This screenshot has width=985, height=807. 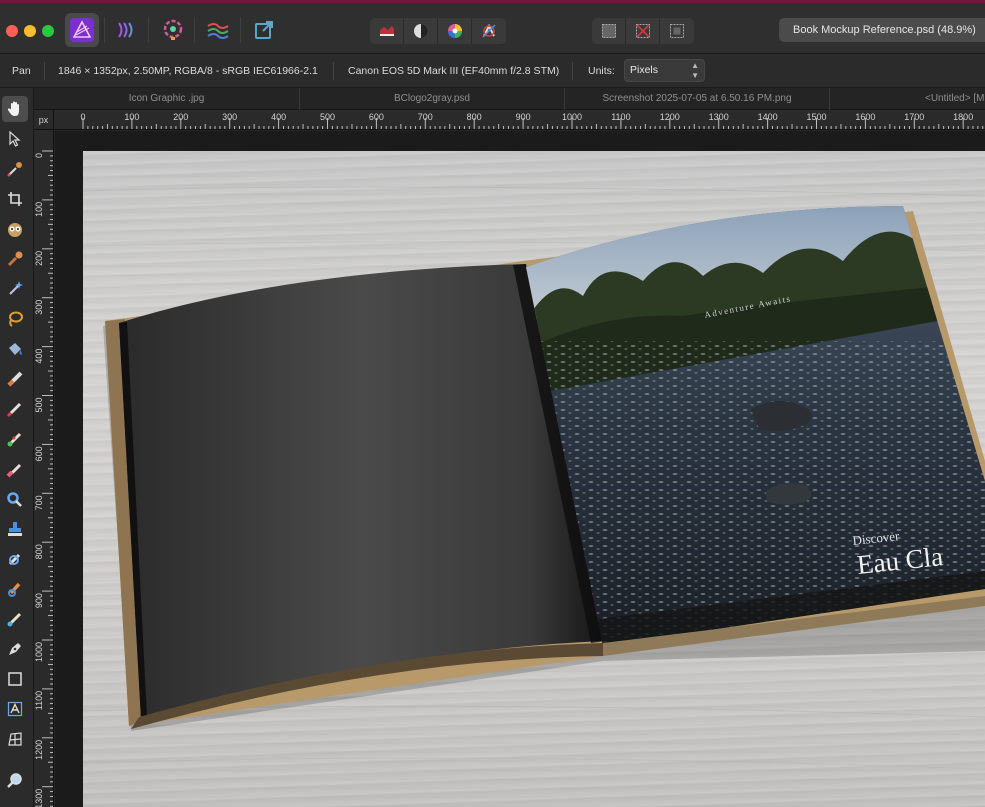 What do you see at coordinates (229, 117) in the screenshot?
I see `ruler-h-label: 300` at bounding box center [229, 117].